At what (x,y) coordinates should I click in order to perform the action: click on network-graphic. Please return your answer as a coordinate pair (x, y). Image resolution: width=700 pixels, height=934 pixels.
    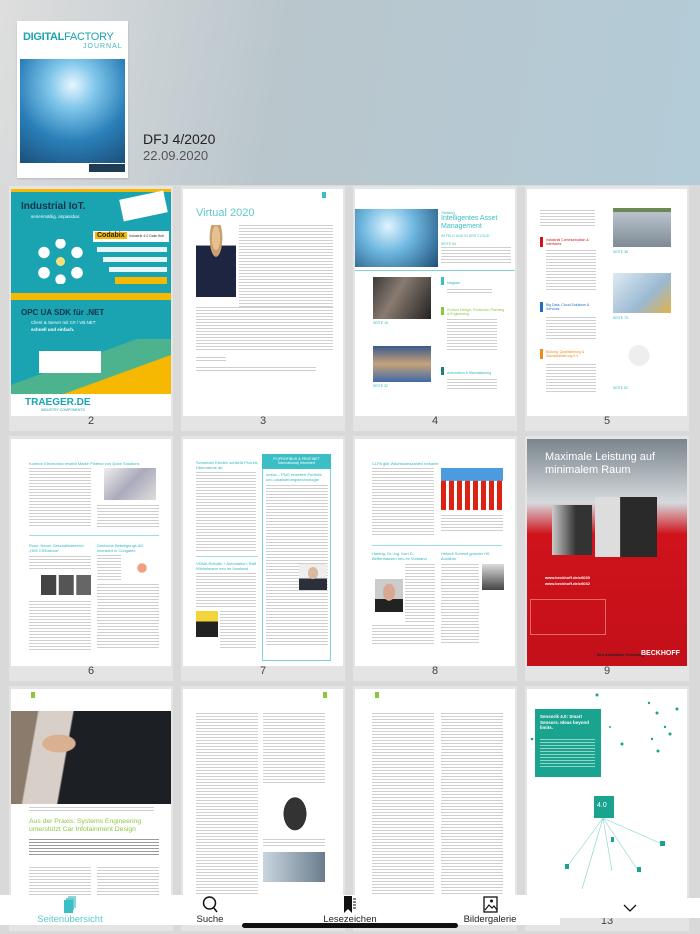
    Looking at the image, I should click on (604, 791).